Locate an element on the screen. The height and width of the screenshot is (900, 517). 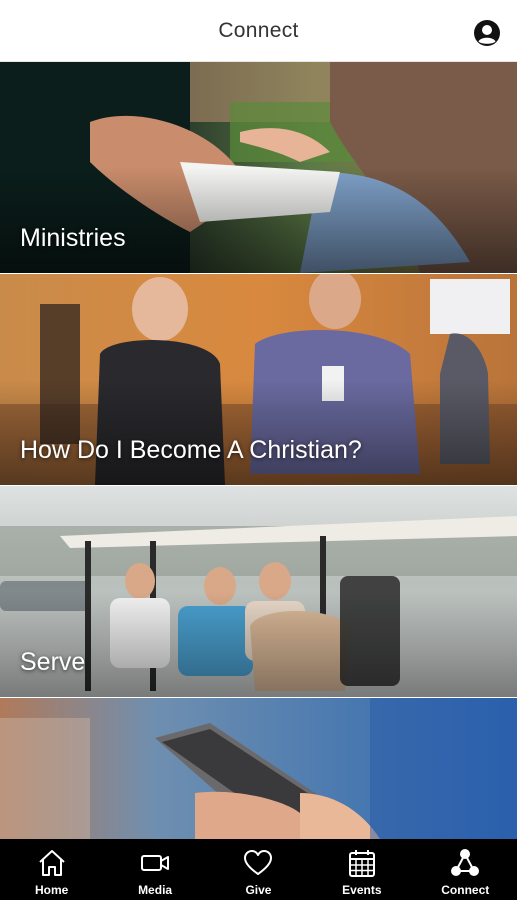
home-icon is located at coordinates (52, 863).